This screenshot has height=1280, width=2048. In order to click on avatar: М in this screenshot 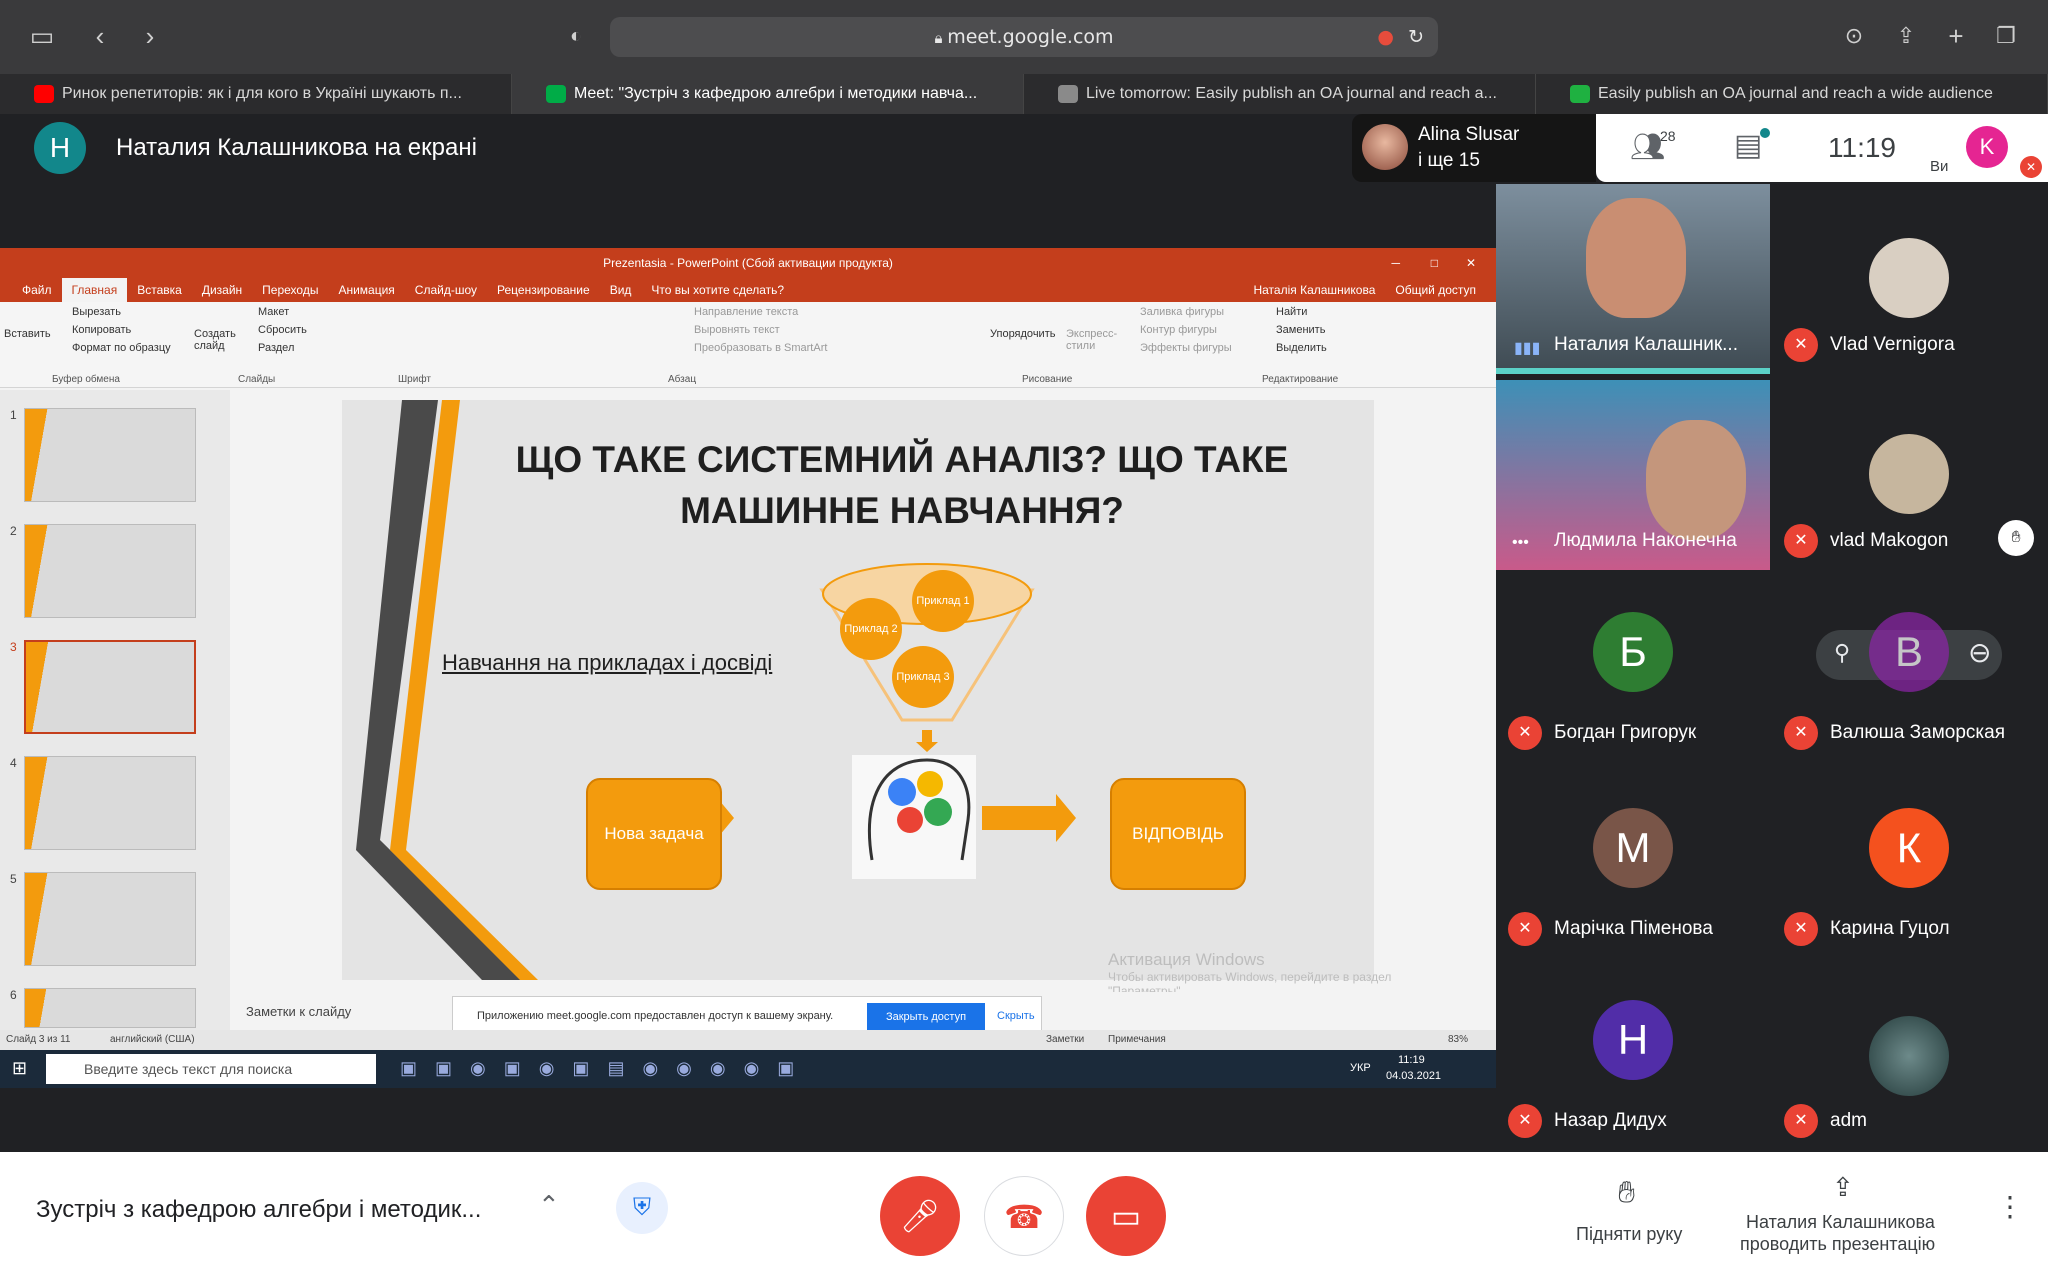, I will do `click(1633, 848)`.